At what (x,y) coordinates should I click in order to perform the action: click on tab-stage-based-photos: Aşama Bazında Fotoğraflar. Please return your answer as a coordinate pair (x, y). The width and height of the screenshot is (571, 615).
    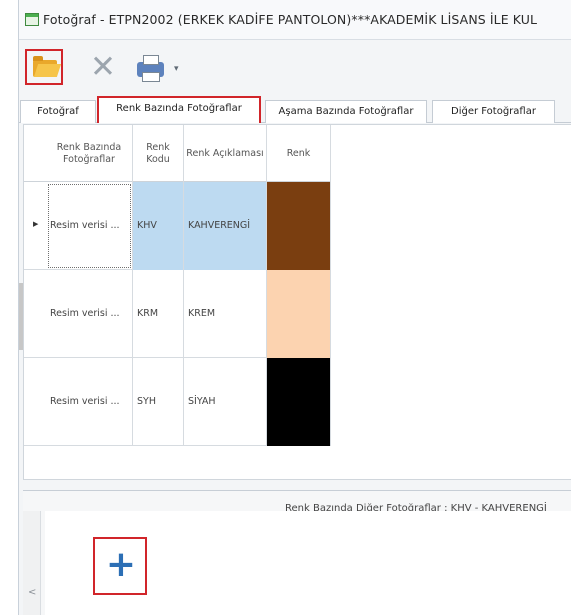
    Looking at the image, I should click on (346, 111).